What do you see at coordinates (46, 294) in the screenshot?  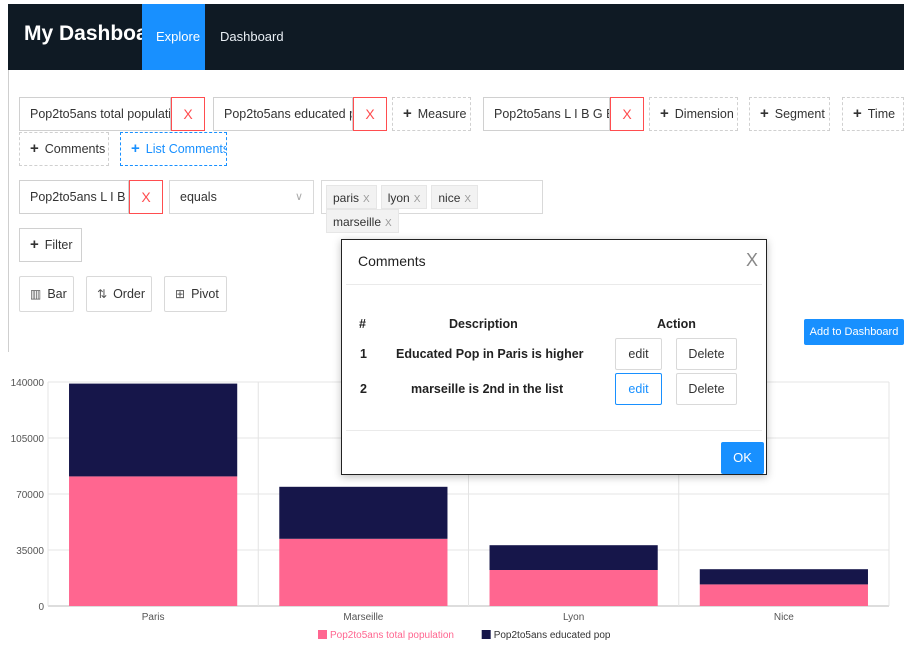 I see `bar-chart-button: ▥ Bar` at bounding box center [46, 294].